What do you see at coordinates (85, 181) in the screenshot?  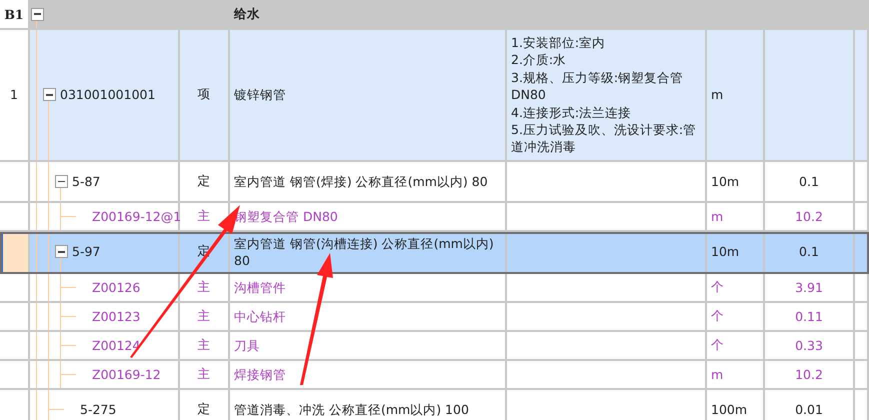 I see `code-cell-text: 5-87` at bounding box center [85, 181].